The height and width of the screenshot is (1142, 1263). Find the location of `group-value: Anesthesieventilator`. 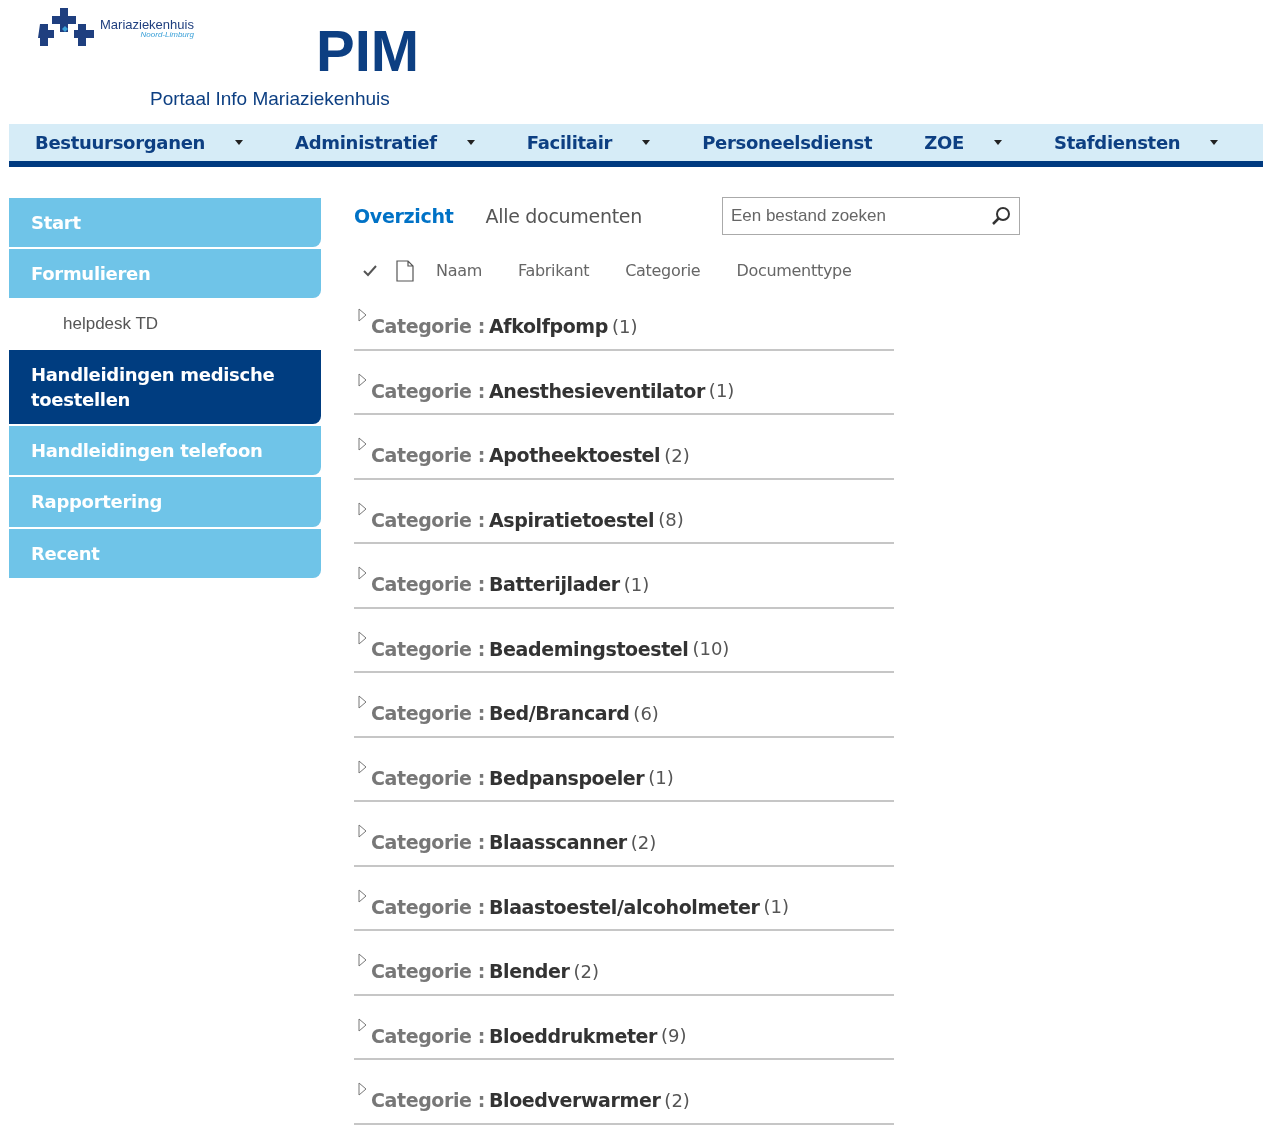

group-value: Anesthesieventilator is located at coordinates (597, 390).